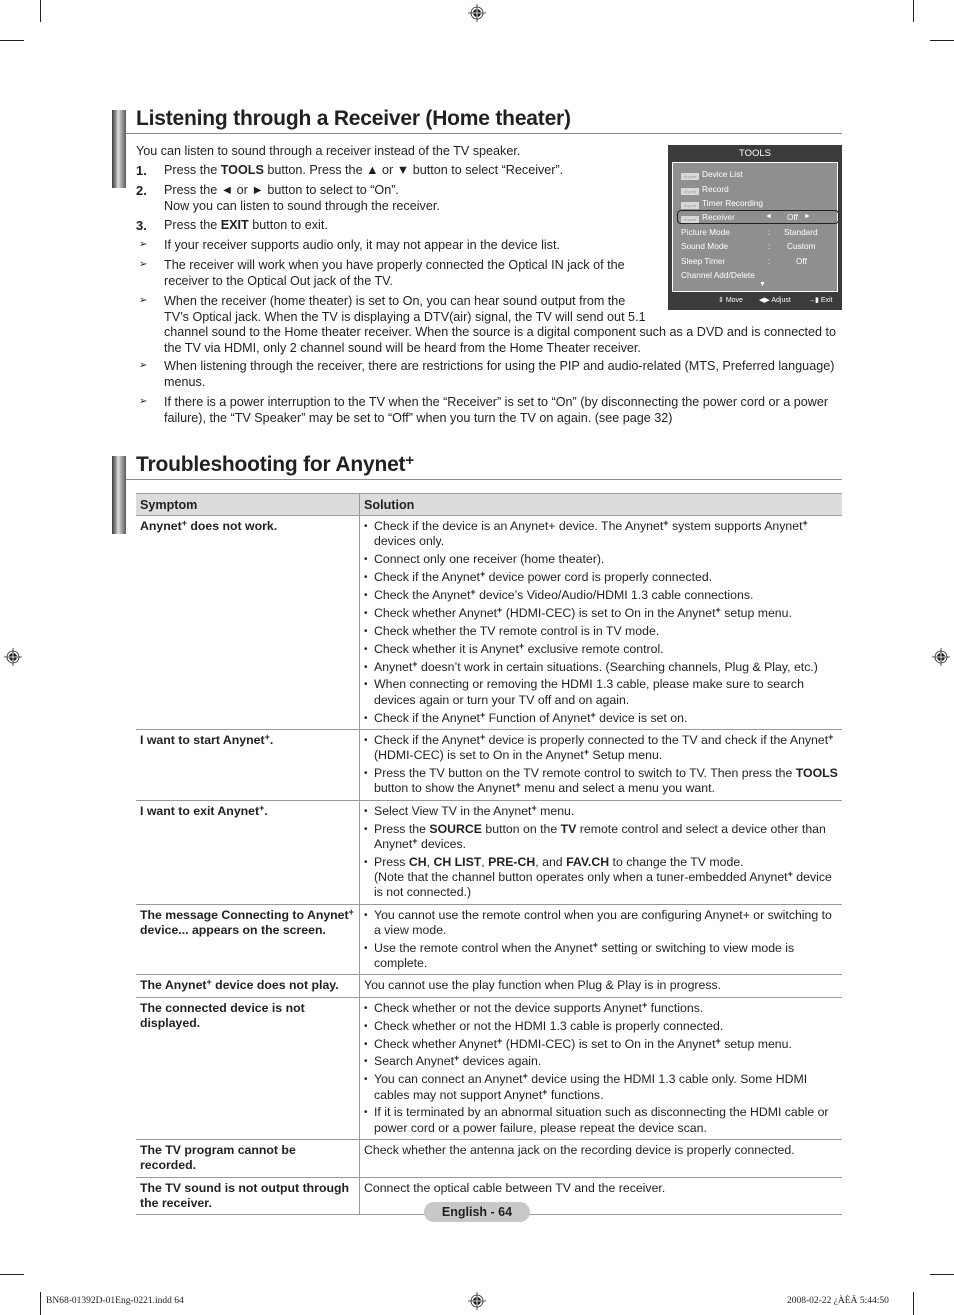 This screenshot has height=1315, width=954. What do you see at coordinates (246, 225) in the screenshot?
I see `step-text: Press the EXIT button to exit.` at bounding box center [246, 225].